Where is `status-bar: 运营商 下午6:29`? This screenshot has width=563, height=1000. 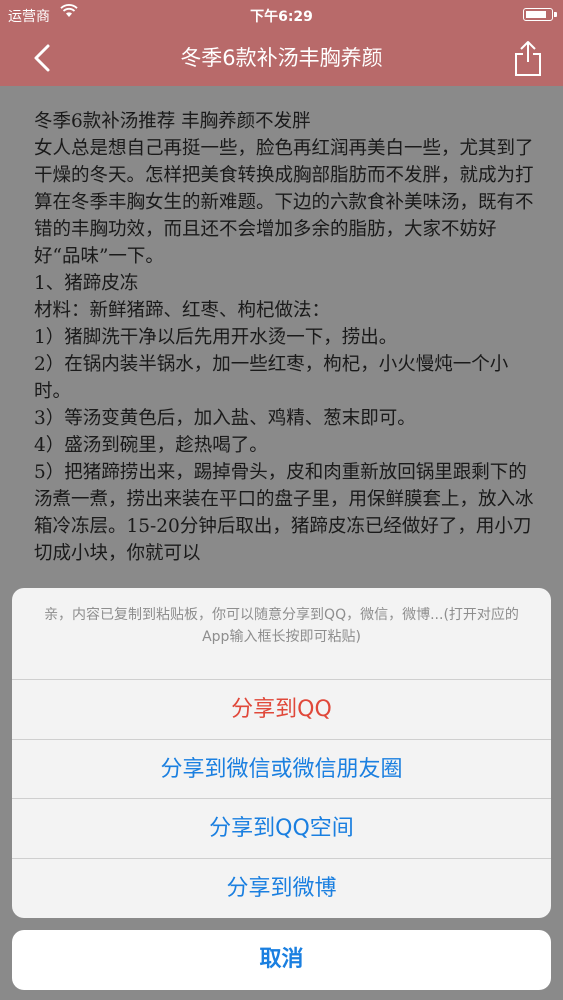
status-bar: 运营商 下午6:29 is located at coordinates (281, 15).